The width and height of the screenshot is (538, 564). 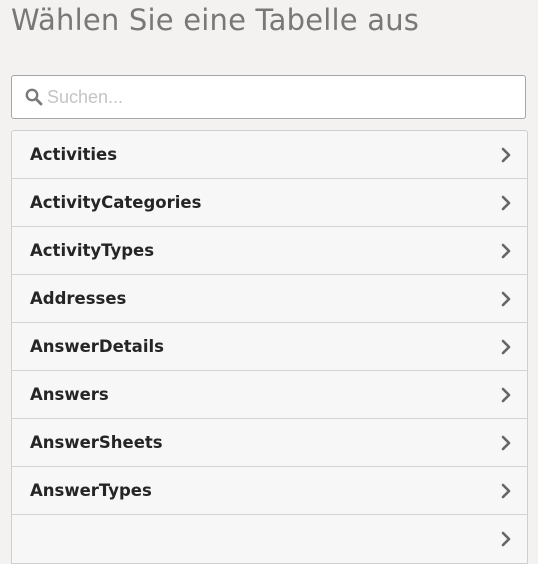 I want to click on list-item-answerdetails: AnswerDetails, so click(x=269, y=347).